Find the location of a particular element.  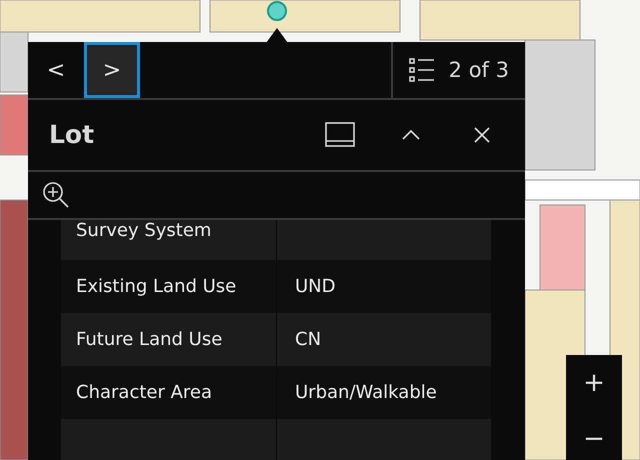

chevron-up-icon is located at coordinates (411, 135).